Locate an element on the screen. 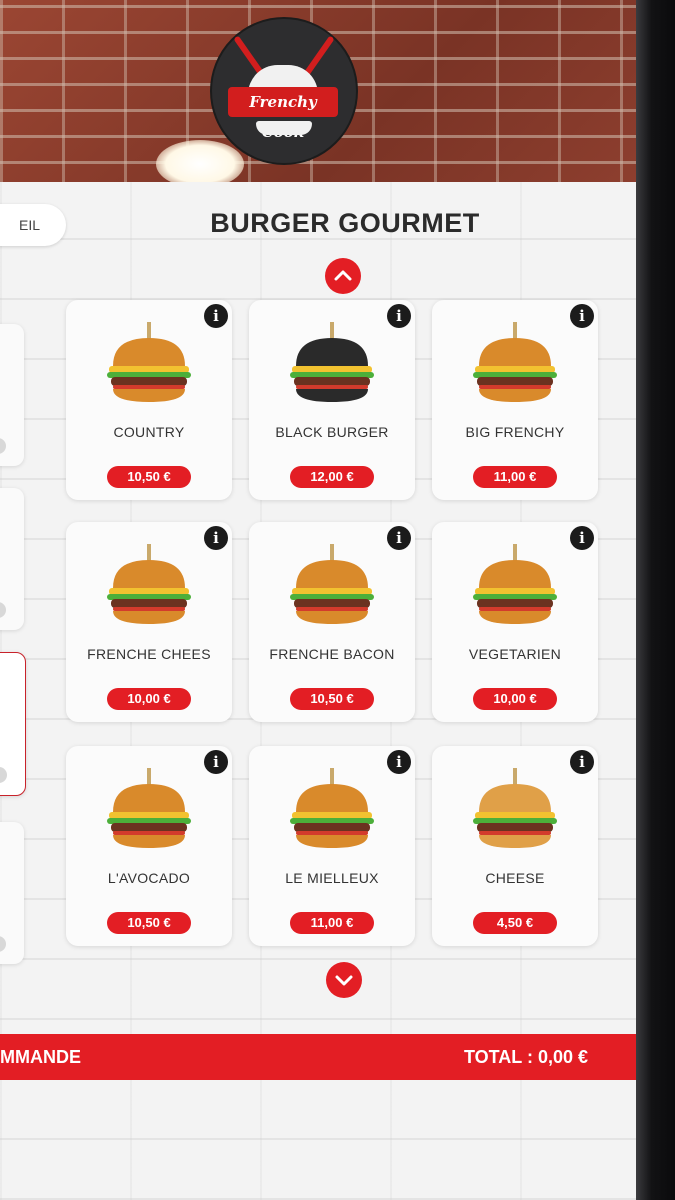 The height and width of the screenshot is (1200, 675). product-card: i BLACK BURGER 12,00 € is located at coordinates (332, 400).